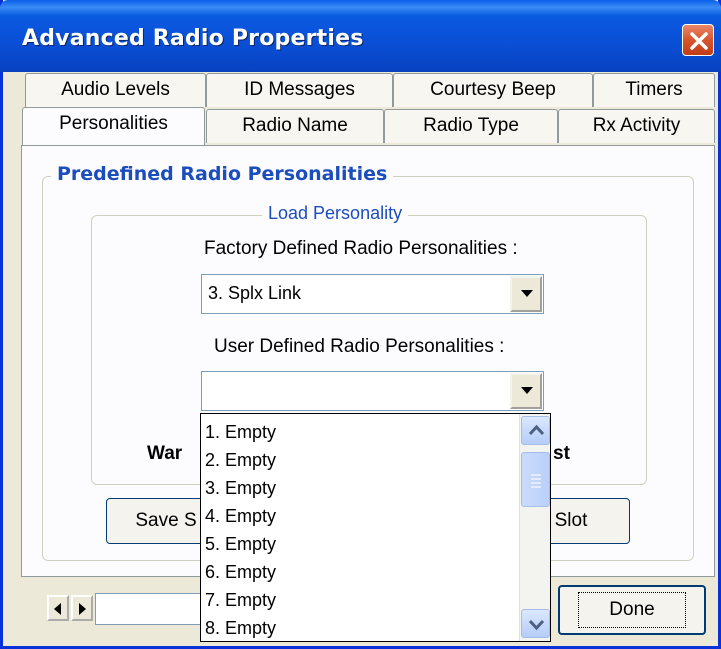 This screenshot has width=721, height=649. I want to click on scroll-right-button, so click(82, 608).